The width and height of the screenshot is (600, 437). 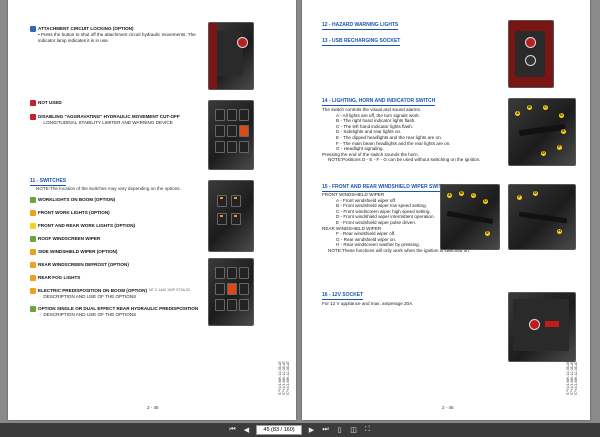 What do you see at coordinates (33, 200) in the screenshot?
I see `worklight-boom-icon` at bounding box center [33, 200].